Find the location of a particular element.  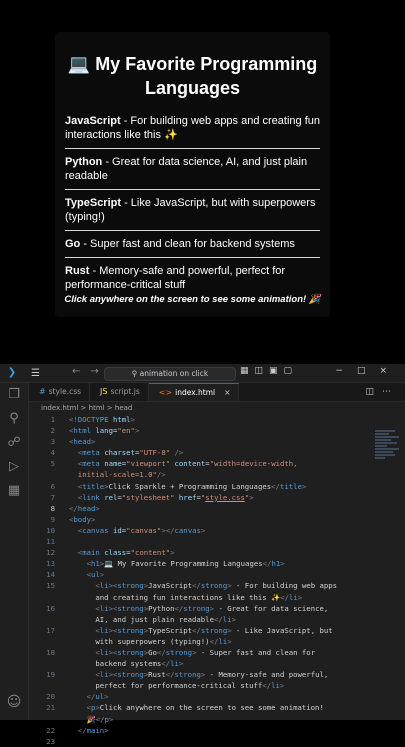

tab-label: script.js is located at coordinates (125, 391).